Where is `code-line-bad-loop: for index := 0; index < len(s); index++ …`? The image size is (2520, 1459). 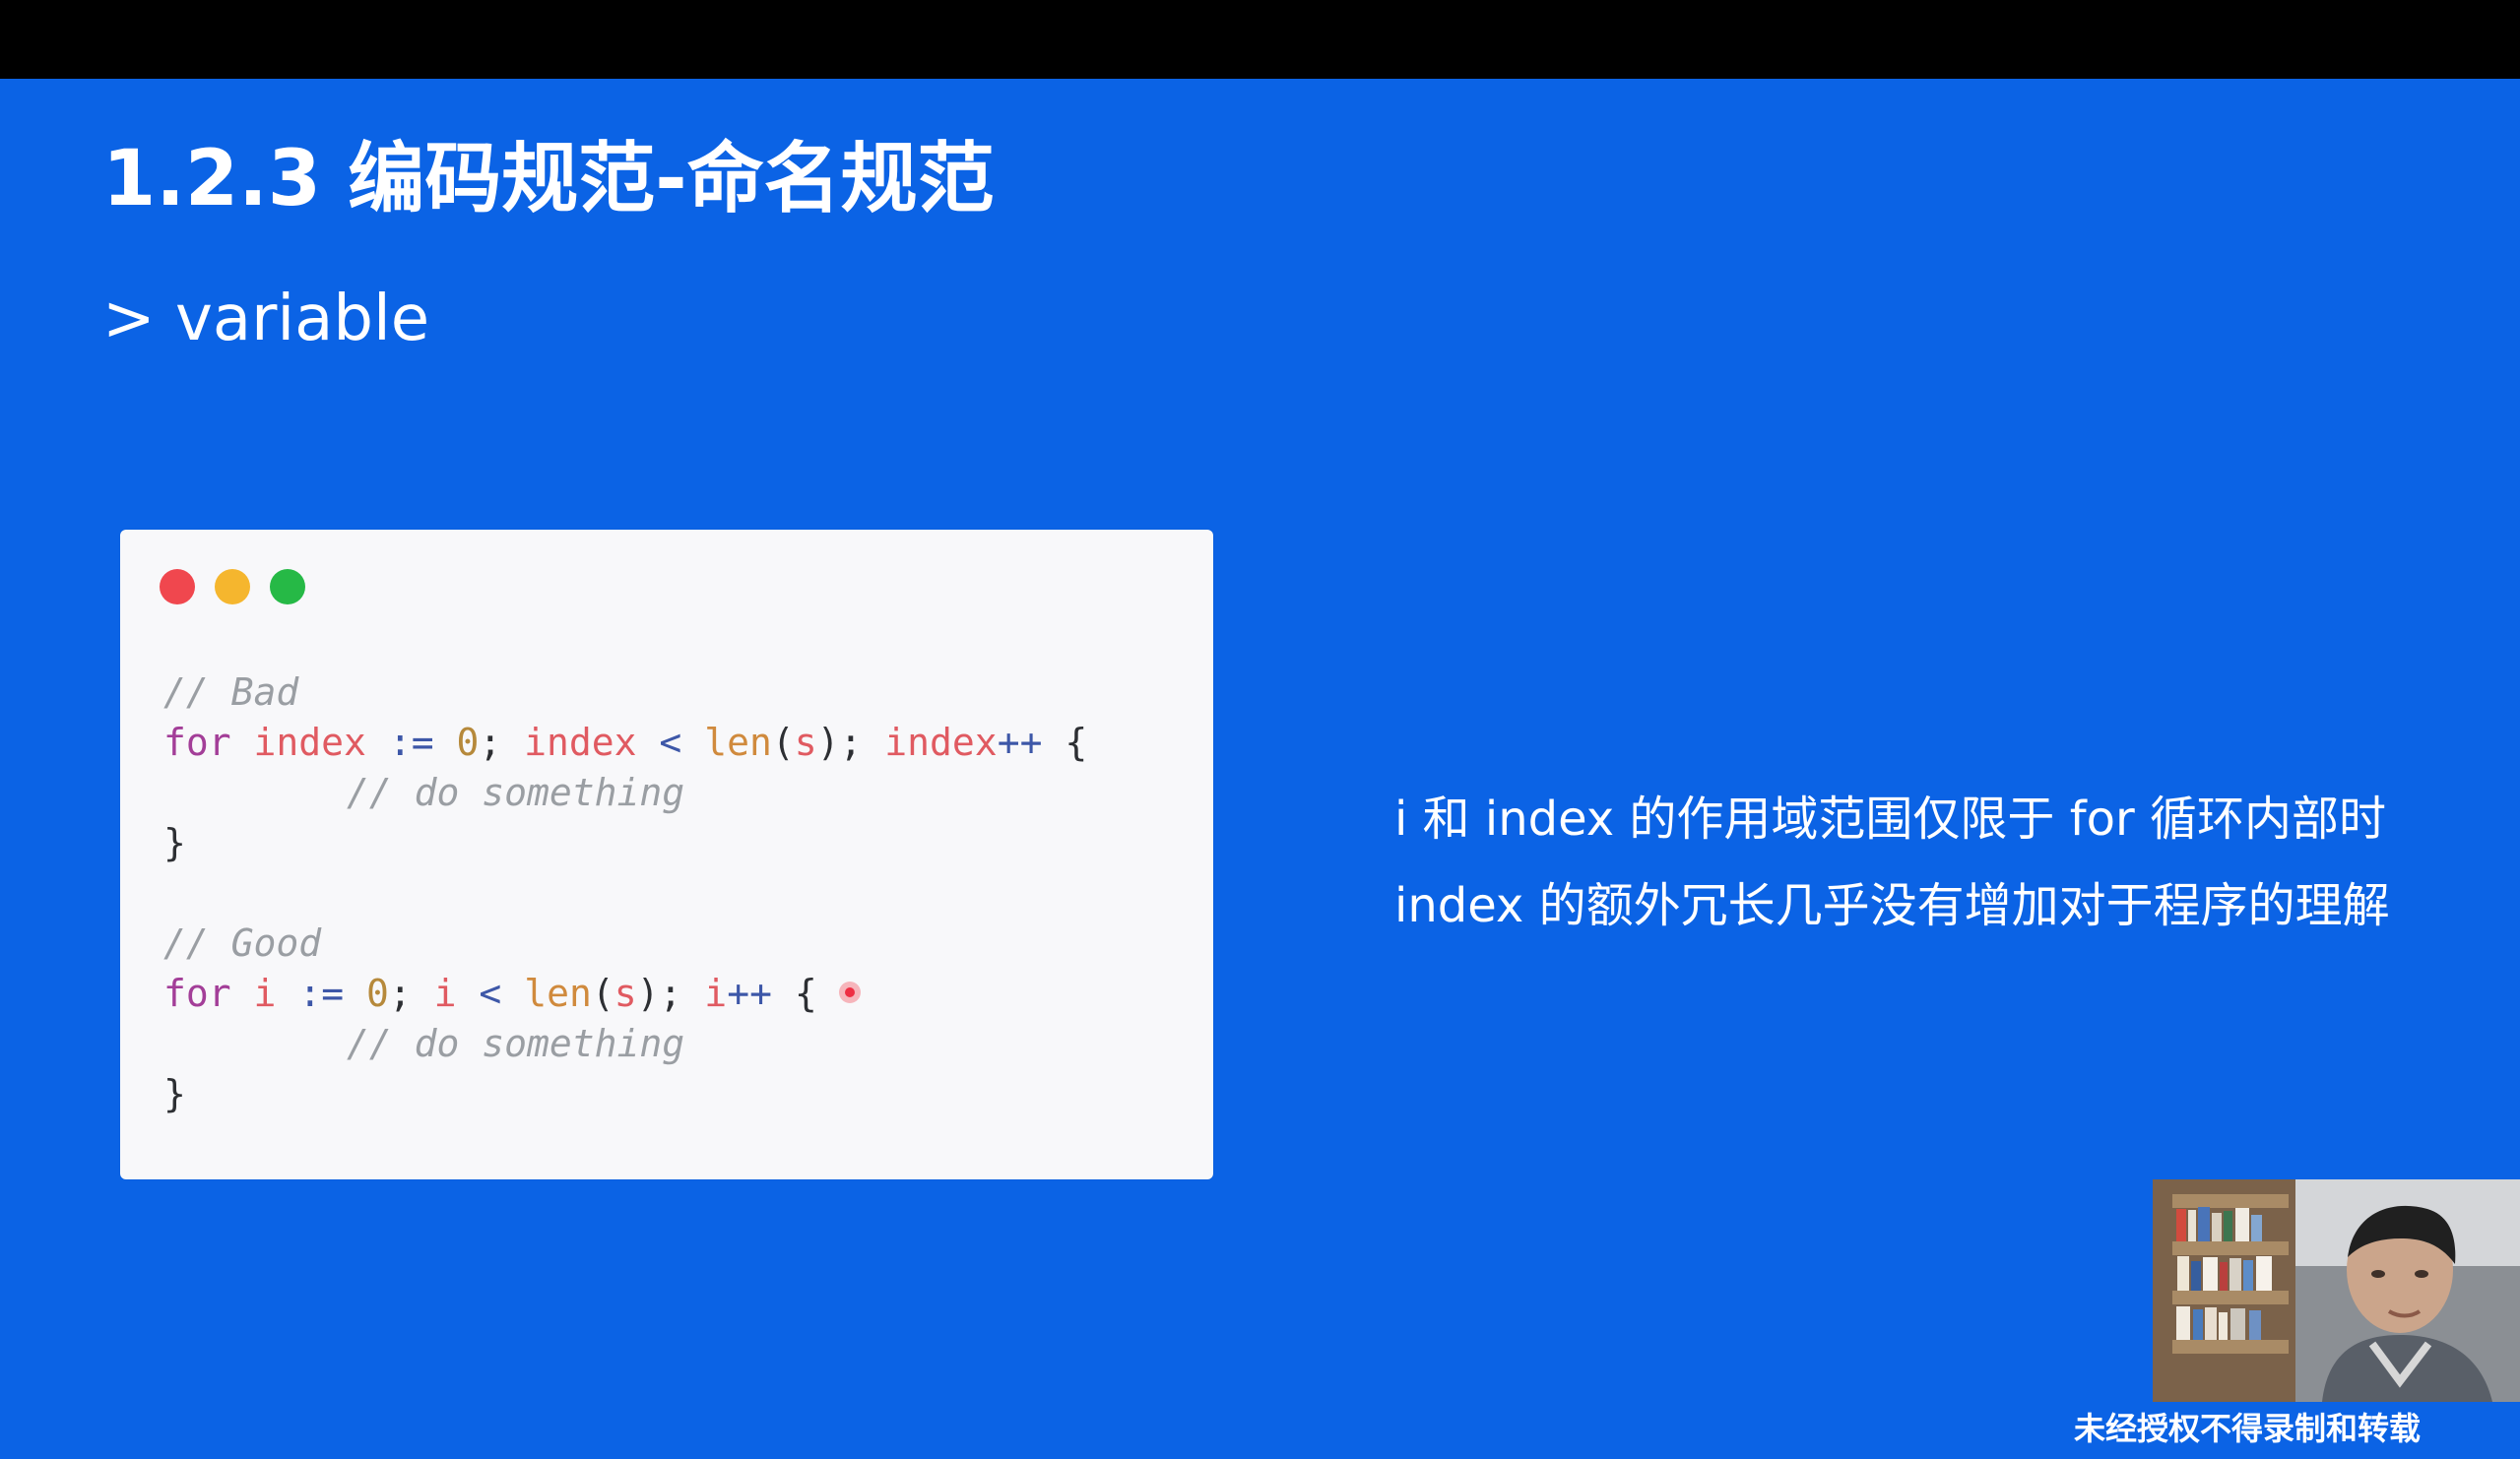
code-line-bad-loop: for index := 0; index < len(s); index++ … is located at coordinates (625, 742).